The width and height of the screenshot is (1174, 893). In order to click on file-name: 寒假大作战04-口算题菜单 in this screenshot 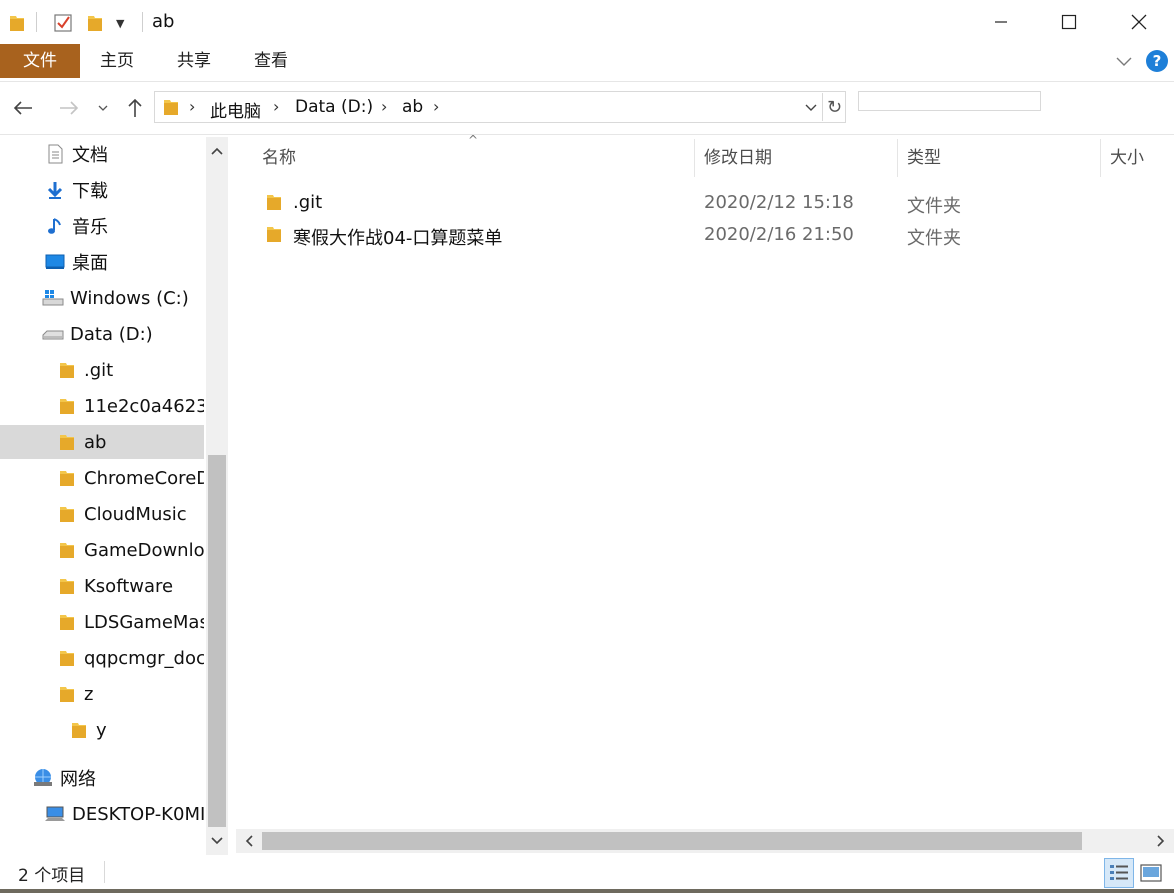, I will do `click(398, 238)`.